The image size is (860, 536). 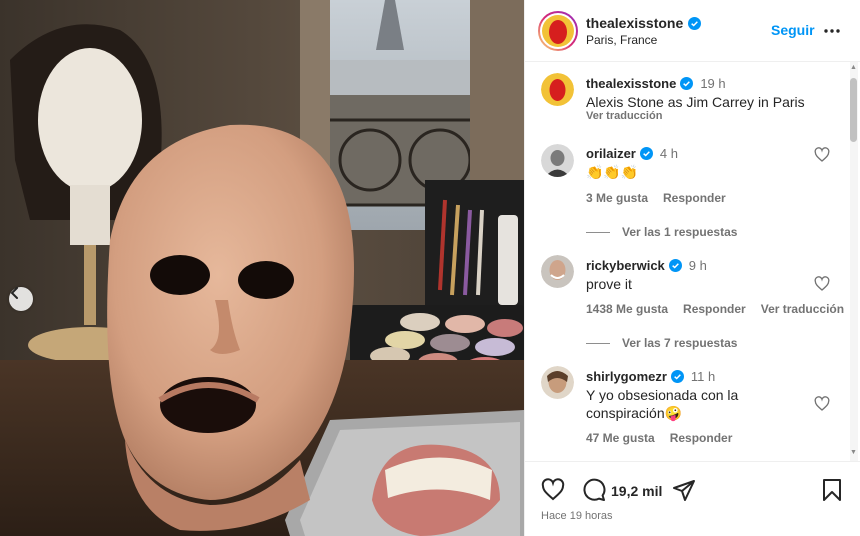 I want to click on scroll-down-arrow-icon: ▼, so click(x=853, y=452).